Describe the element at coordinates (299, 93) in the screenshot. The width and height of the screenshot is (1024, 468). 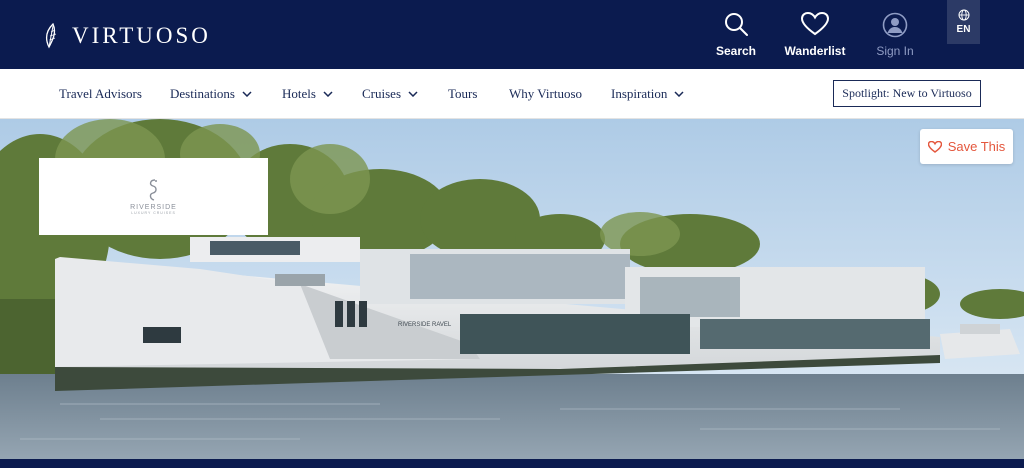
I see `nav-label: Hotels` at that location.